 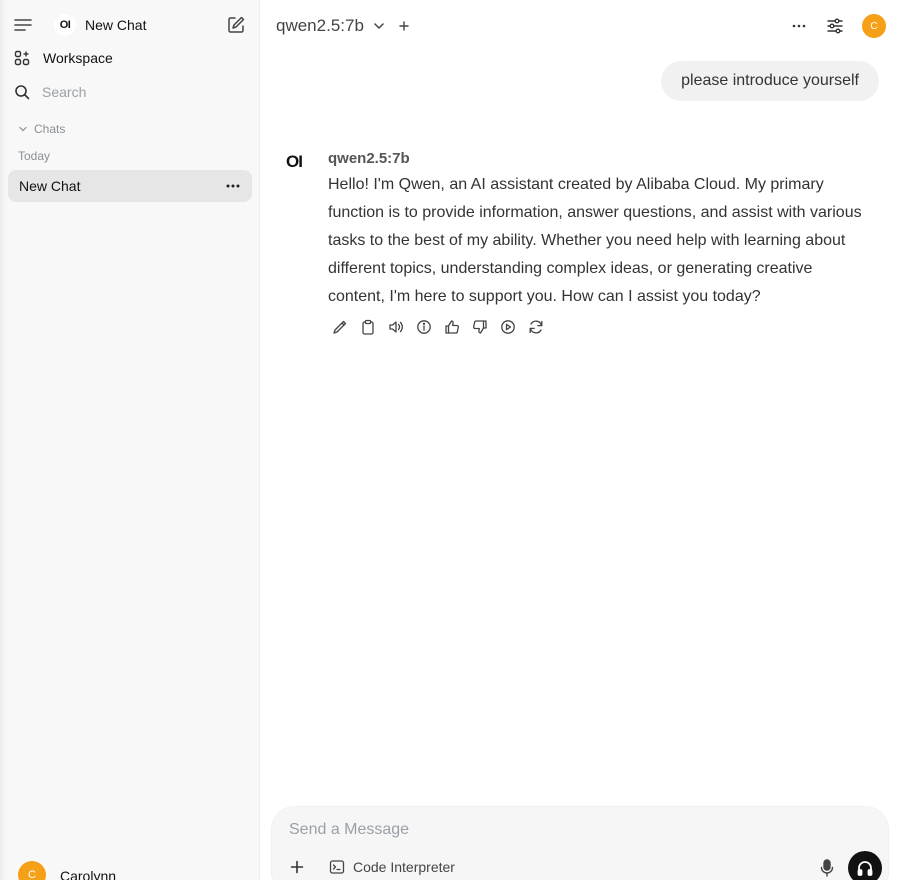 What do you see at coordinates (297, 867) in the screenshot?
I see `add-attachment-icon` at bounding box center [297, 867].